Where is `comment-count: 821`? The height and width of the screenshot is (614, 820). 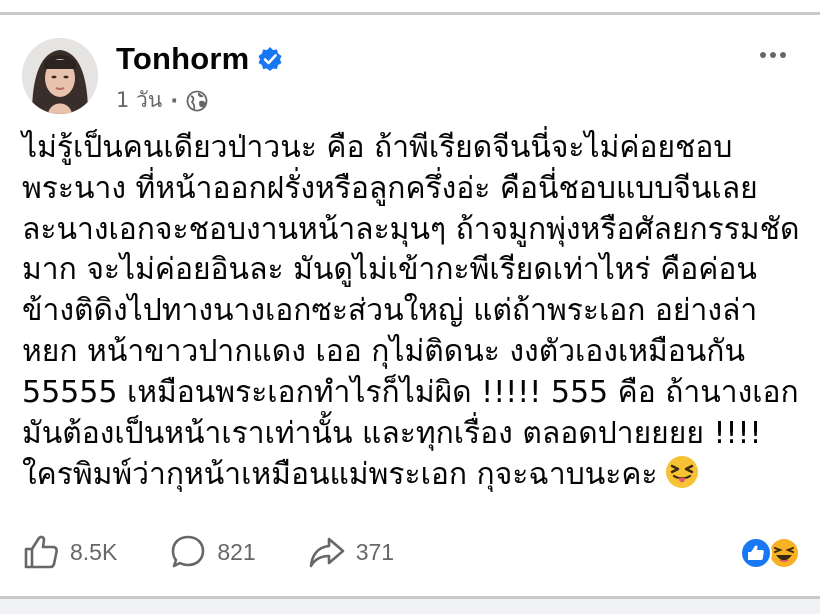
comment-count: 821 is located at coordinates (236, 551).